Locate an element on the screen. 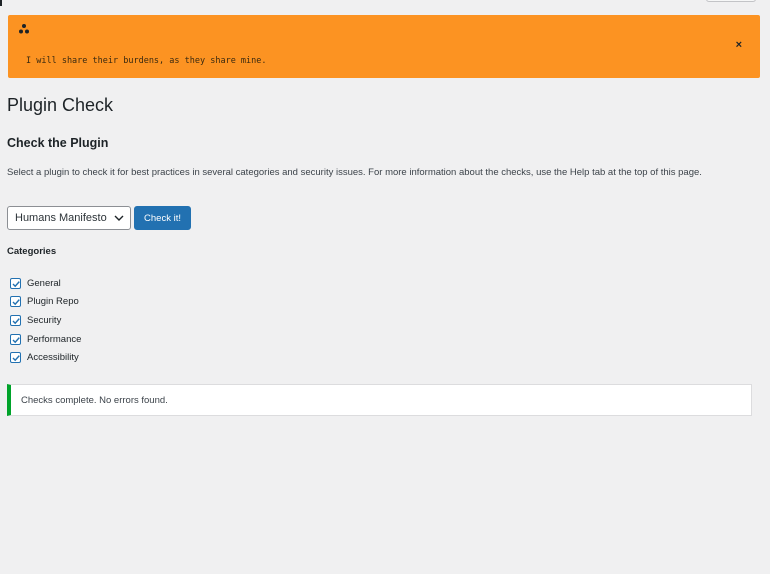 The image size is (770, 574). category-plugin-repo: Plugin Repo is located at coordinates (45, 302).